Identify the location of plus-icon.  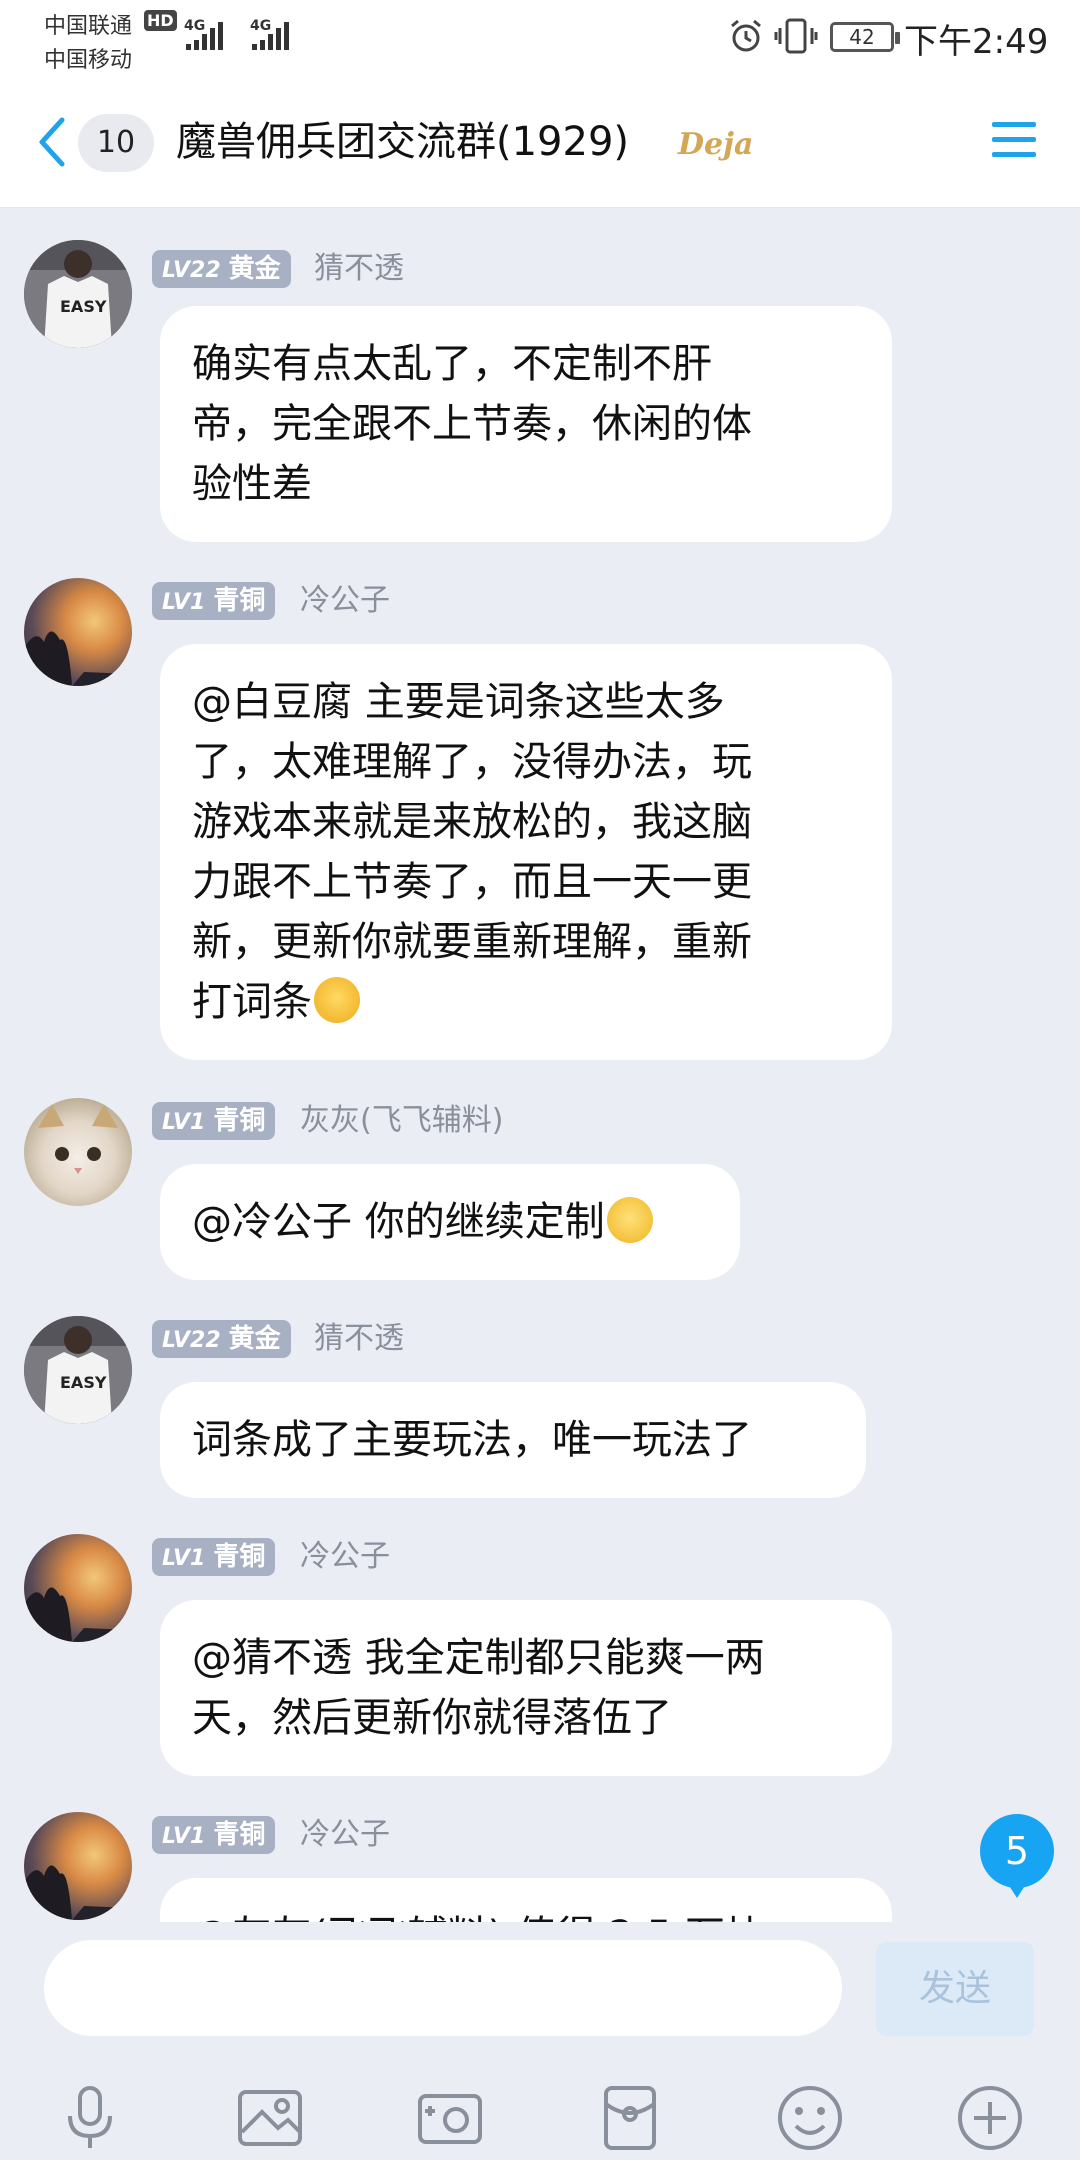
(990, 2118).